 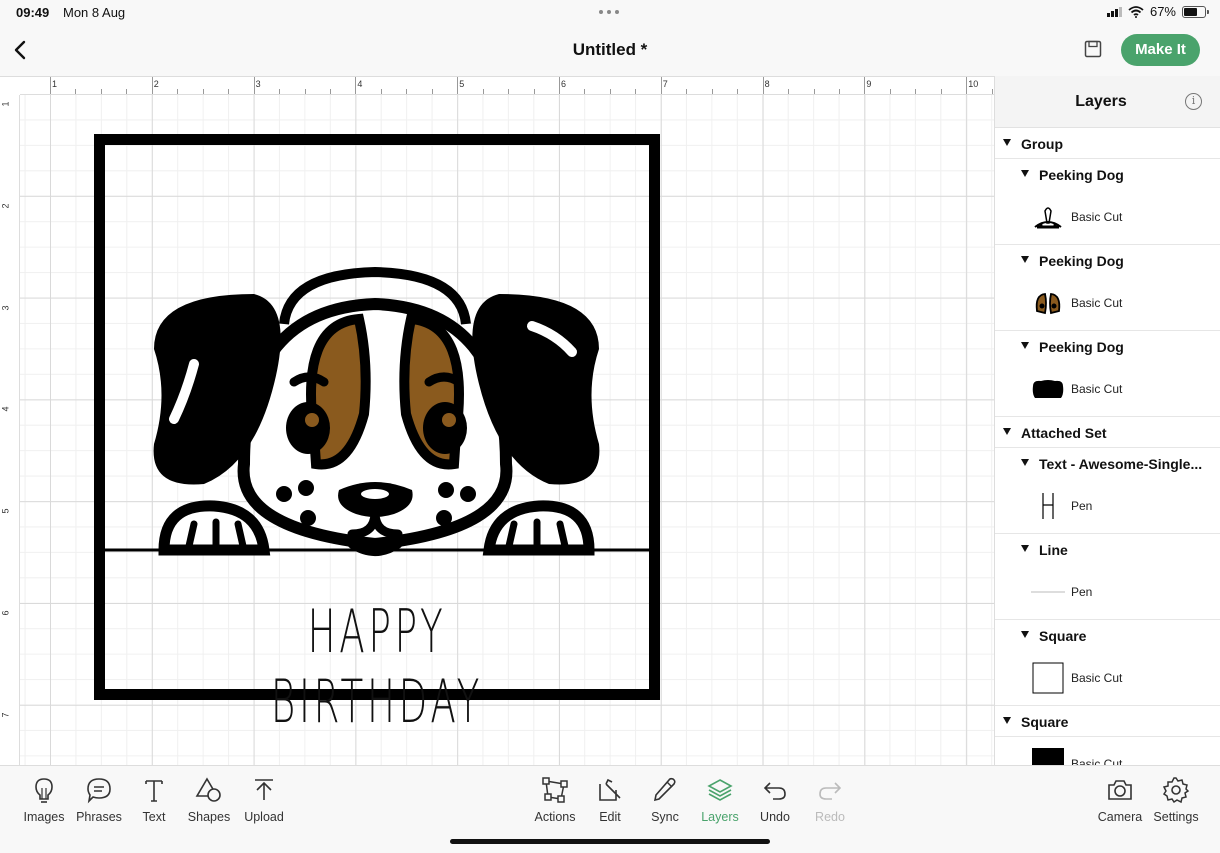 I want to click on toolbar-label: Layers, so click(x=720, y=817).